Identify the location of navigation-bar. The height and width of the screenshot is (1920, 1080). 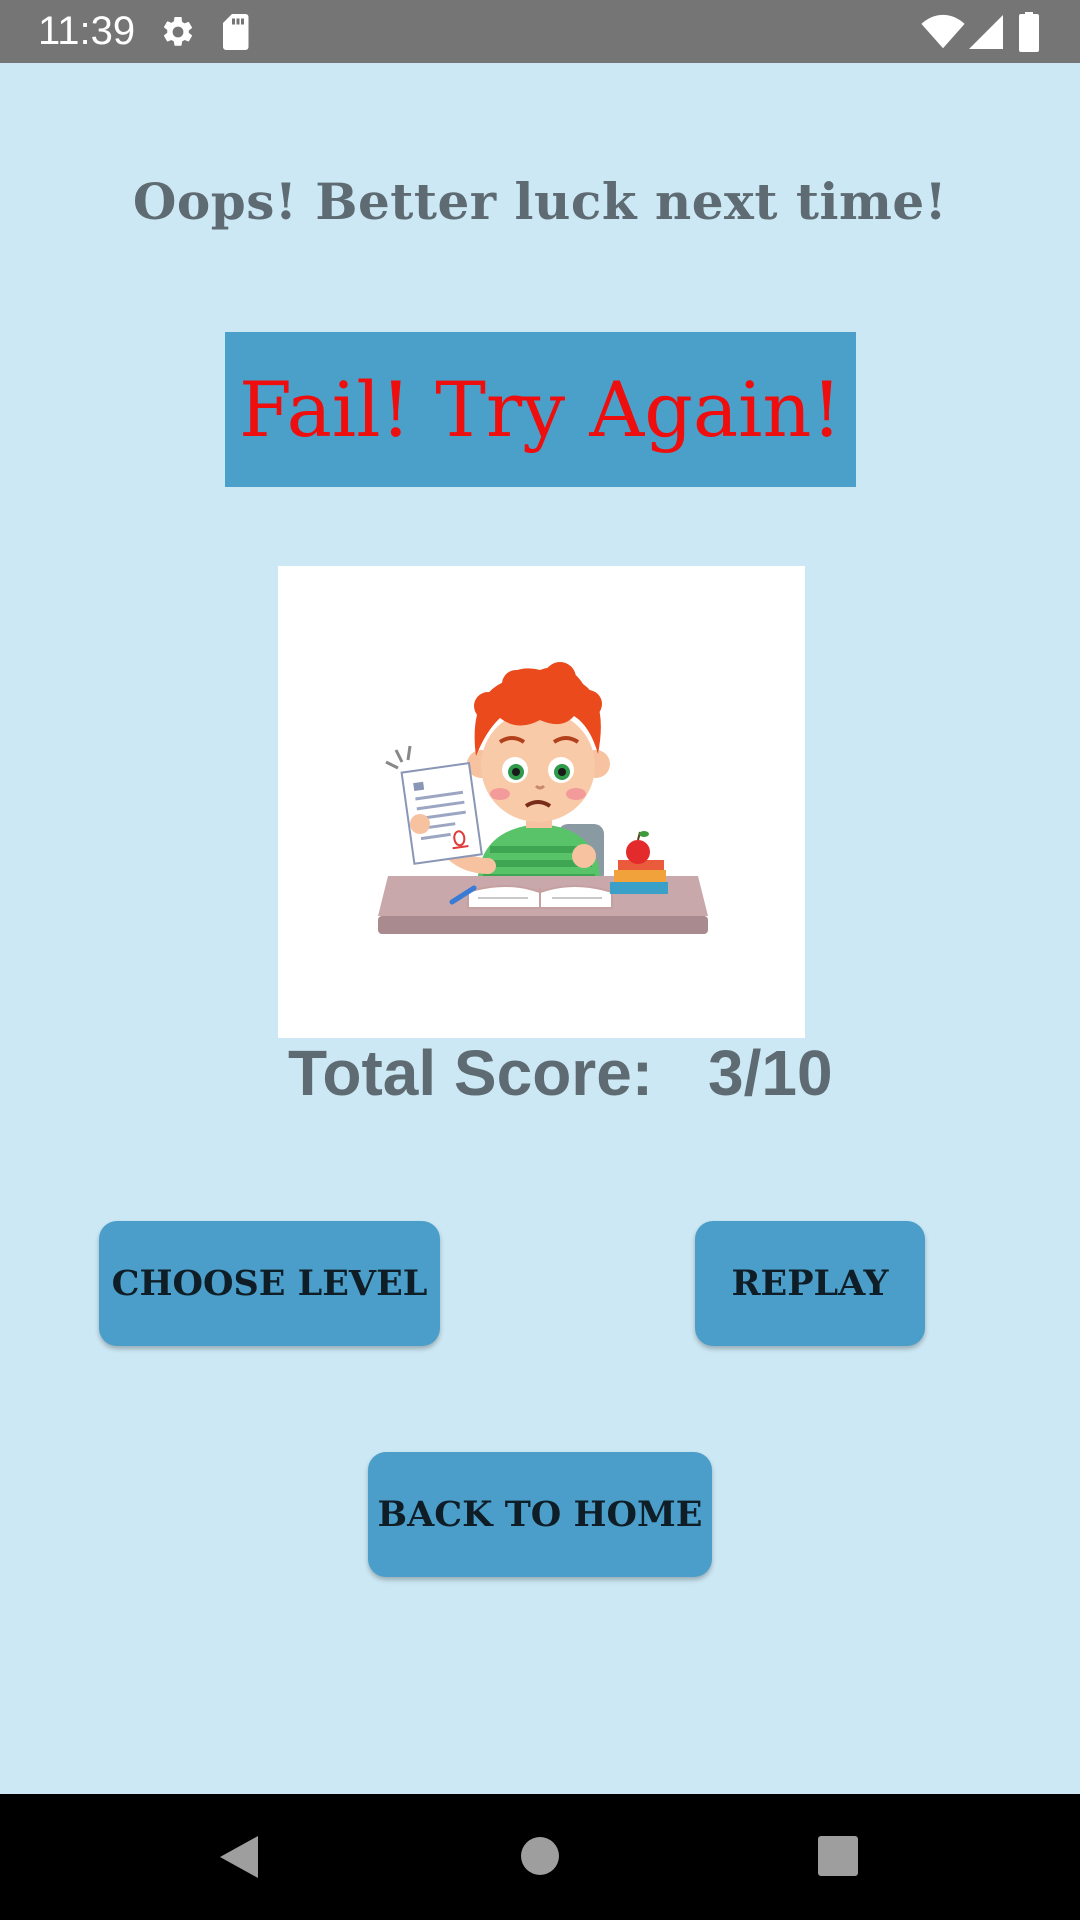
(540, 1857).